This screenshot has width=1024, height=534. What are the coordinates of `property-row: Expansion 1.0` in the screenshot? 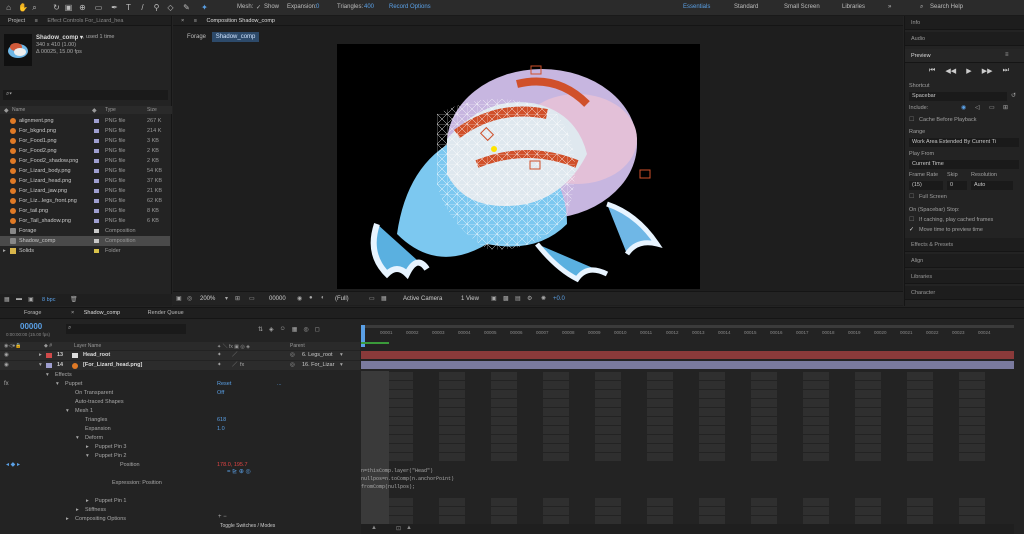 It's located at (180, 429).